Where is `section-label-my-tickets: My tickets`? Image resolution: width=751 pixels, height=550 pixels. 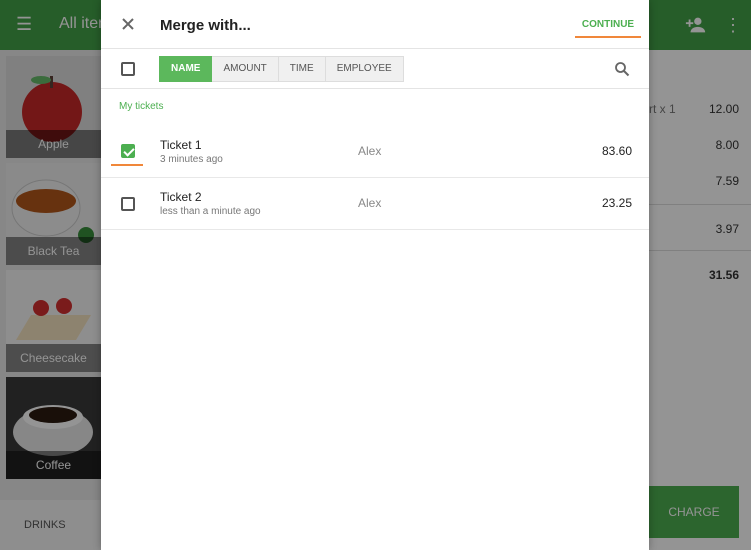
section-label-my-tickets: My tickets is located at coordinates (141, 106).